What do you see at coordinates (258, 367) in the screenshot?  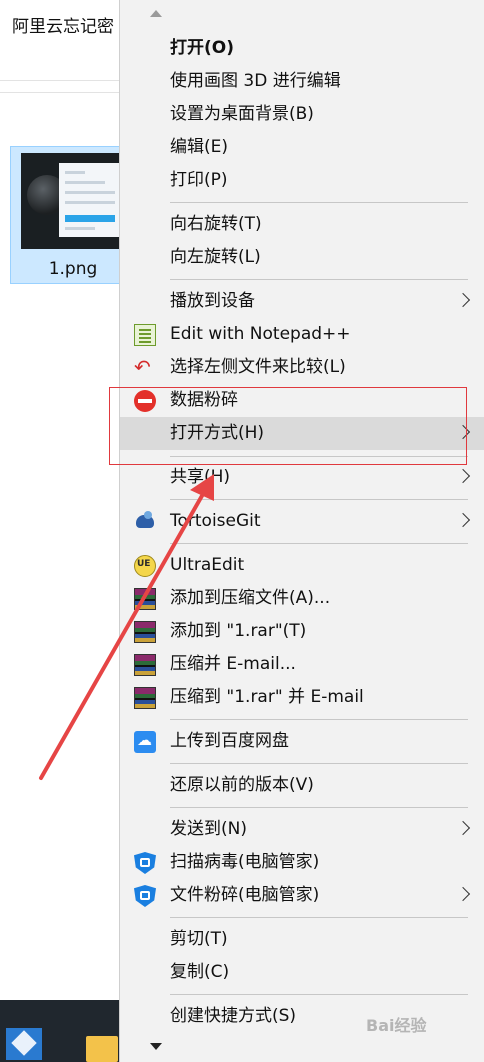 I see `menu-item-label: 选择左侧文件来比较(L)` at bounding box center [258, 367].